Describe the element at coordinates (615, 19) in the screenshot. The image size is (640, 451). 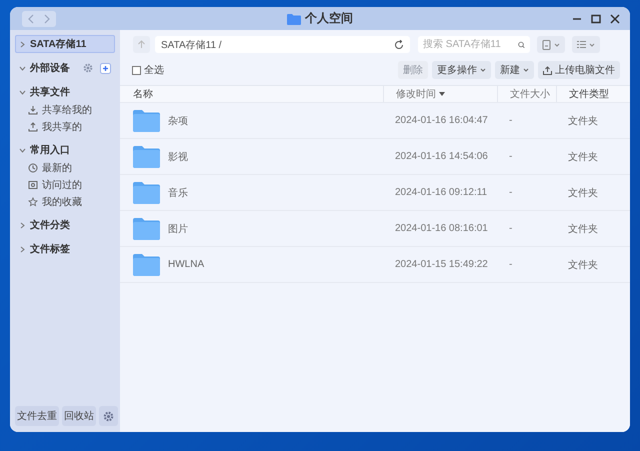
I see `close-icon` at that location.